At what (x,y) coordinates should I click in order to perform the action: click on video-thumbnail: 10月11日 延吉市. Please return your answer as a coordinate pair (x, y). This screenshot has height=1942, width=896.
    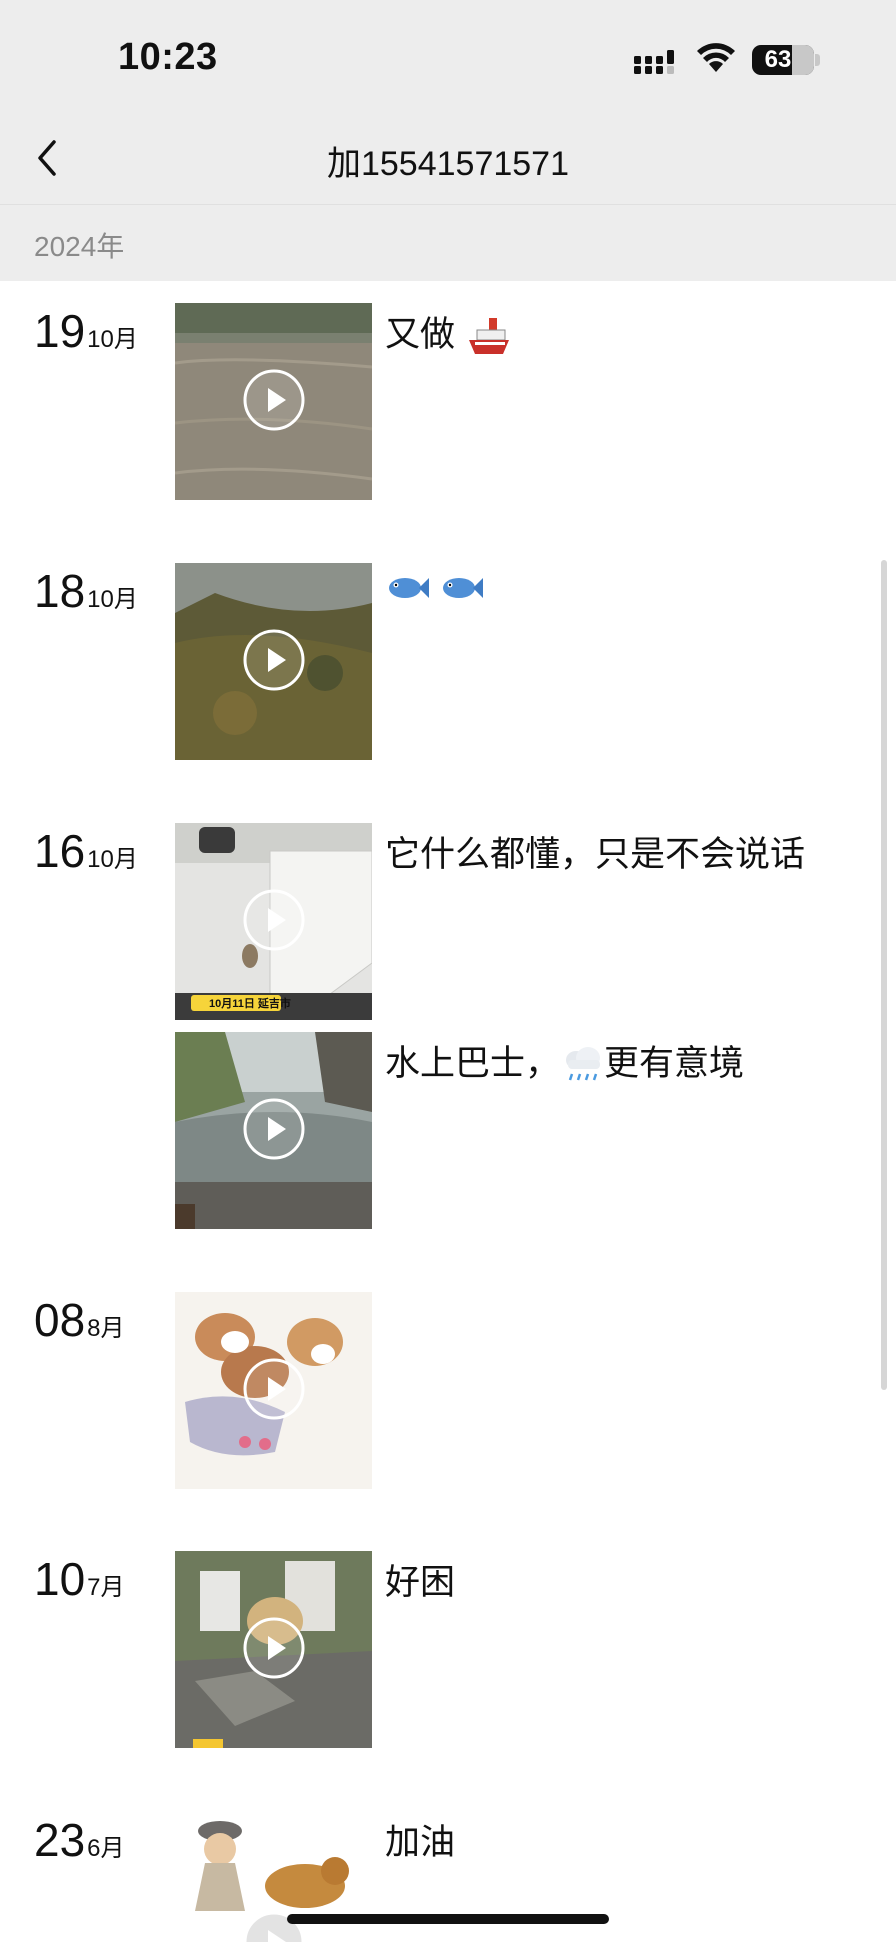
    Looking at the image, I should click on (273, 921).